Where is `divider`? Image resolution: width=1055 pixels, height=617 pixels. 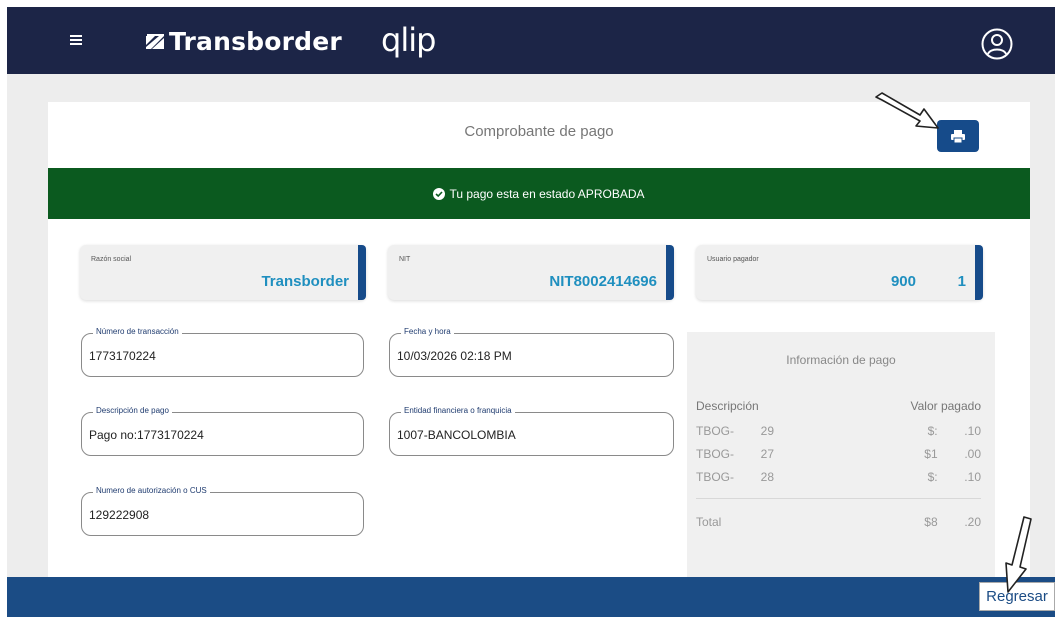 divider is located at coordinates (838, 498).